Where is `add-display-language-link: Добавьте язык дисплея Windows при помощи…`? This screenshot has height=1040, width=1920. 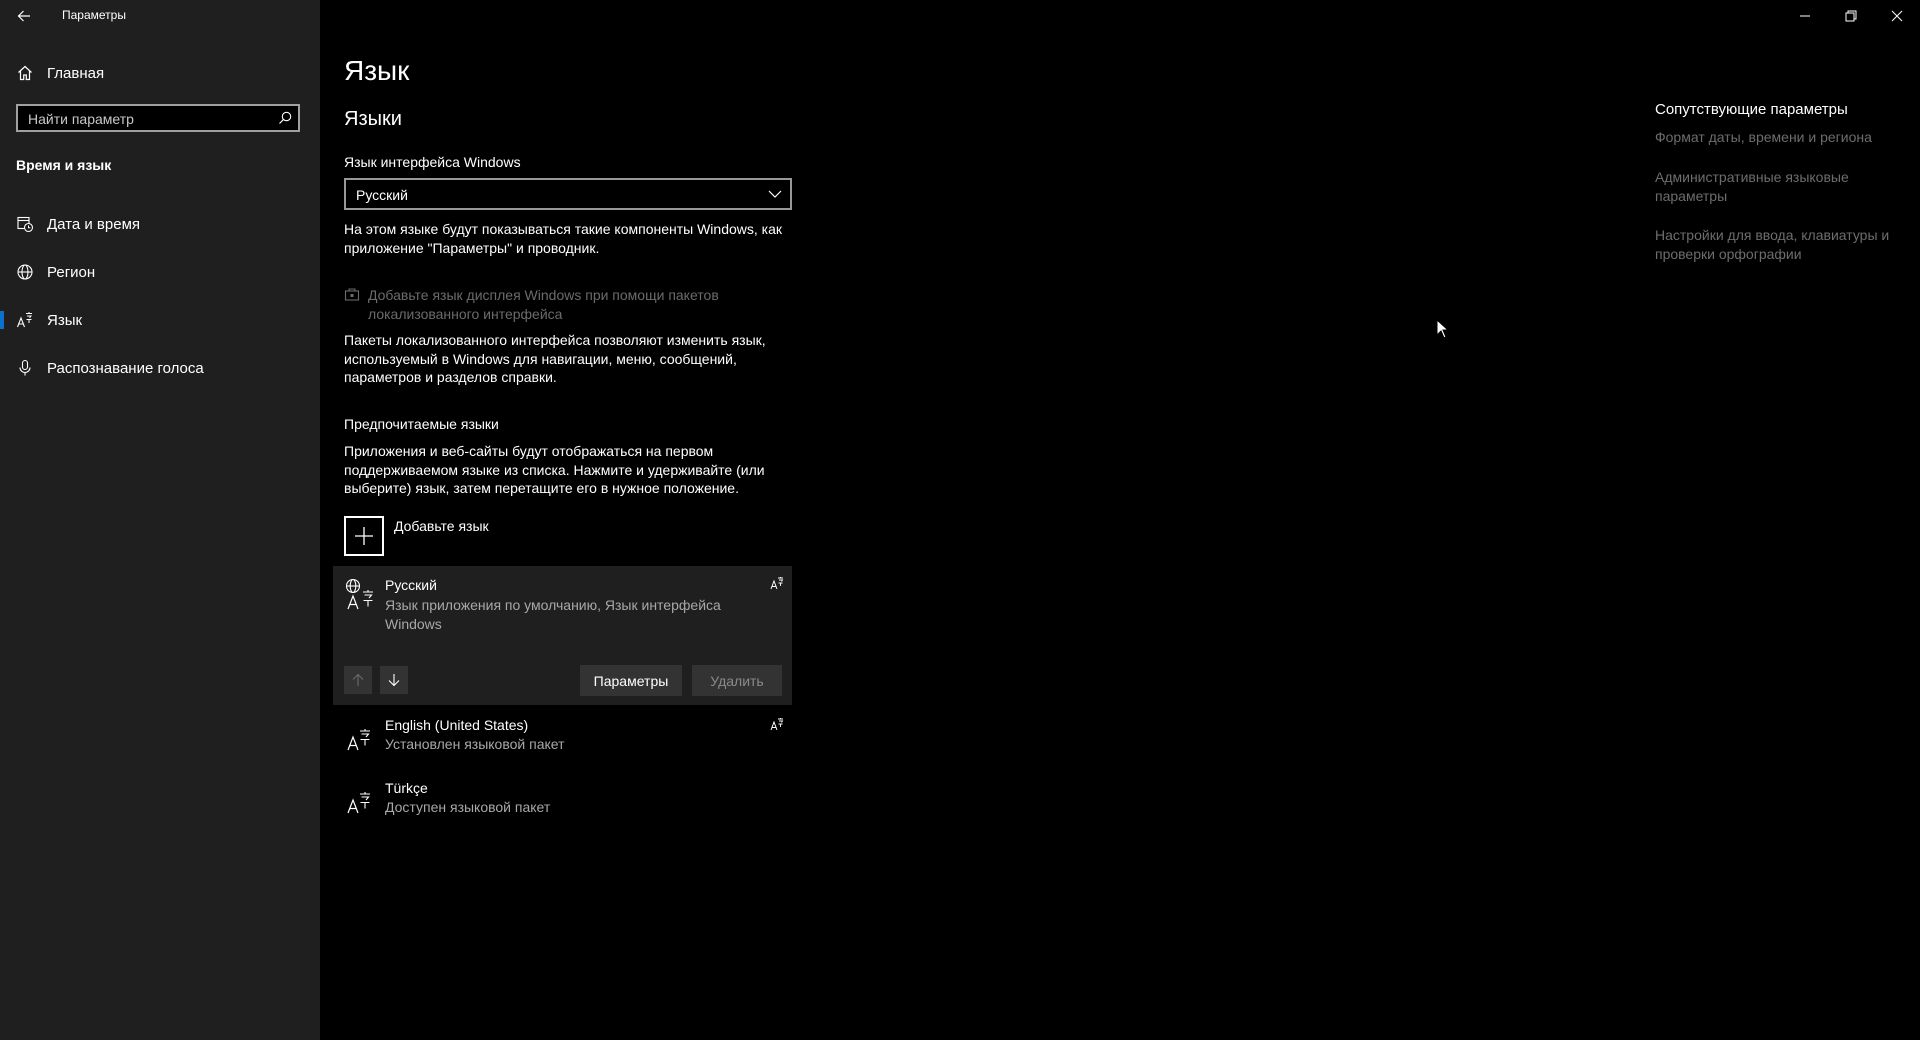
add-display-language-link: Добавьте язык дисплея Windows при помощи… is located at coordinates (578, 304).